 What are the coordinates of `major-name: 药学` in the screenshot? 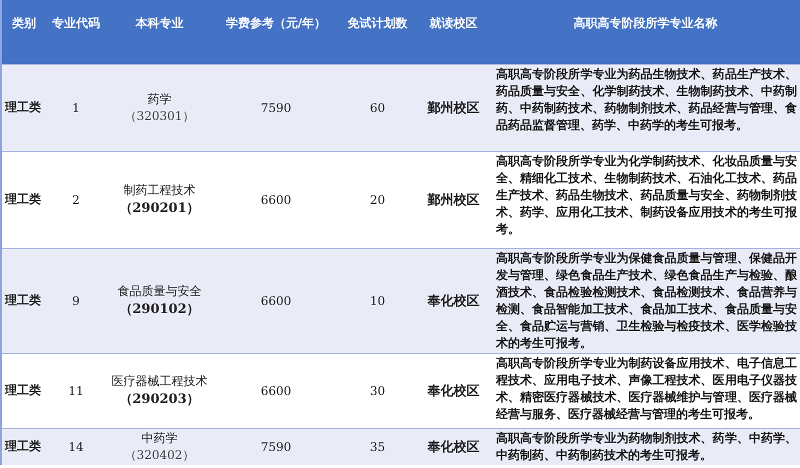 It's located at (159, 99).